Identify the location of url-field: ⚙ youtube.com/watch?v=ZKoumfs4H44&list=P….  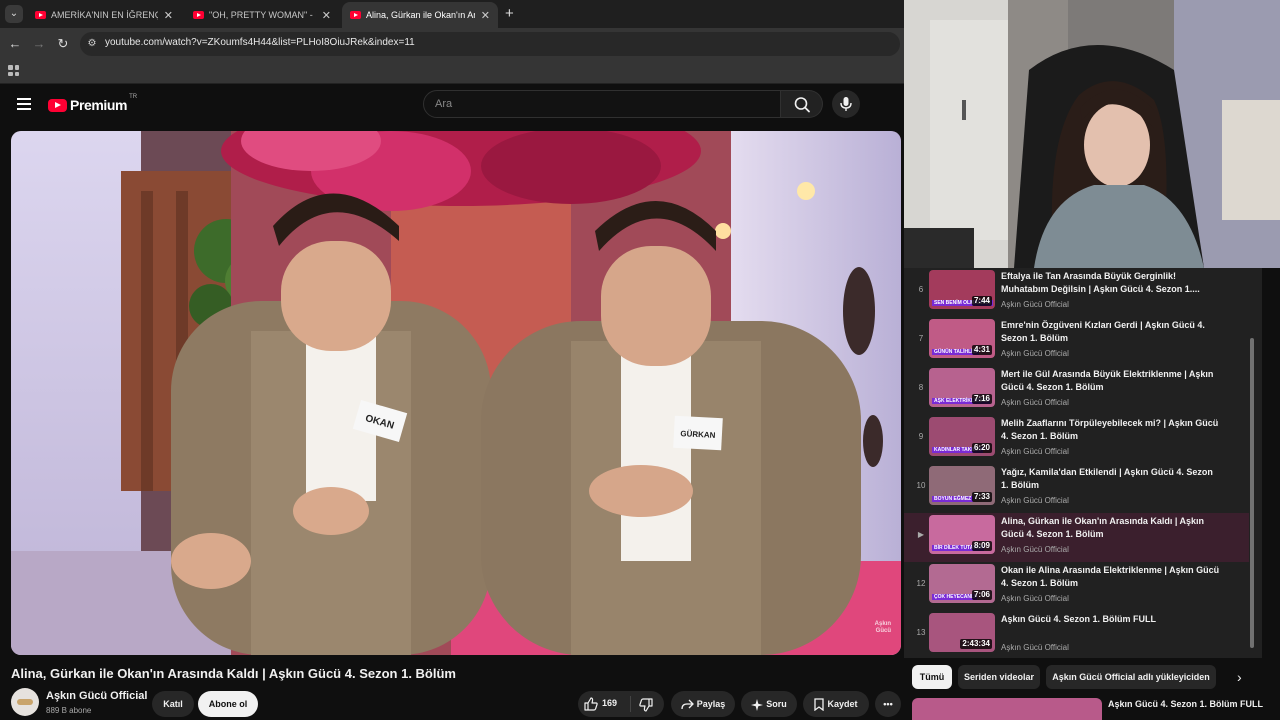
(490, 44).